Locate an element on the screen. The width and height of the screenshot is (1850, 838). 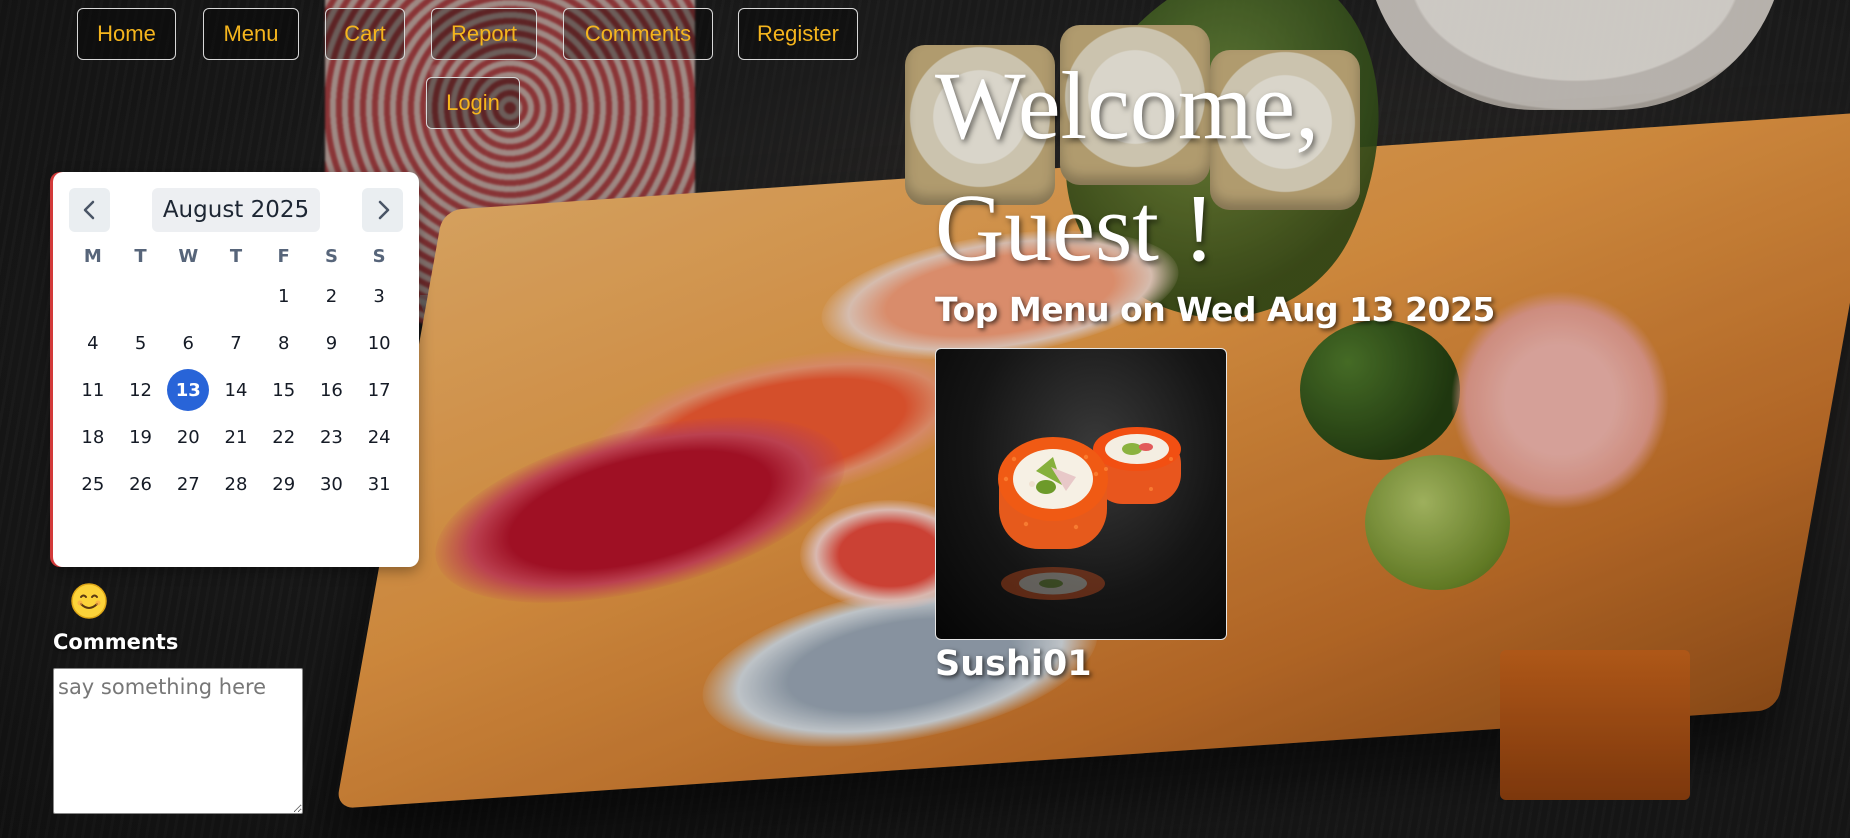
calendar-day: 9 is located at coordinates (332, 343).